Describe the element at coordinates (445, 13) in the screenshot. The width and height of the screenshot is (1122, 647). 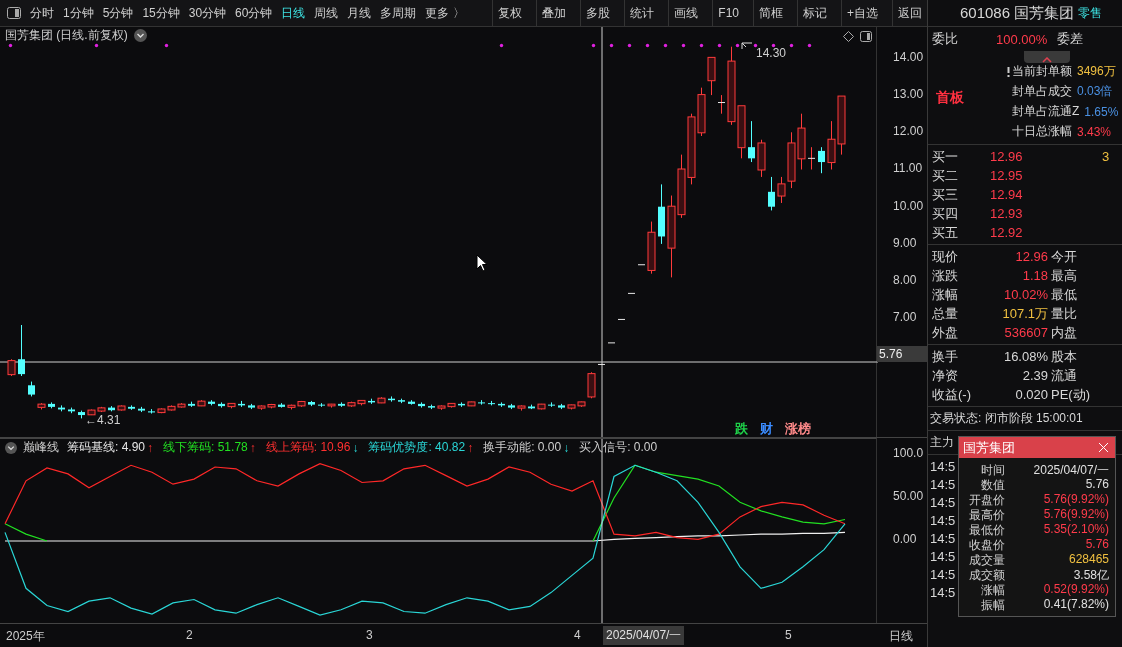
I see `period-tab: 更多 〉` at that location.